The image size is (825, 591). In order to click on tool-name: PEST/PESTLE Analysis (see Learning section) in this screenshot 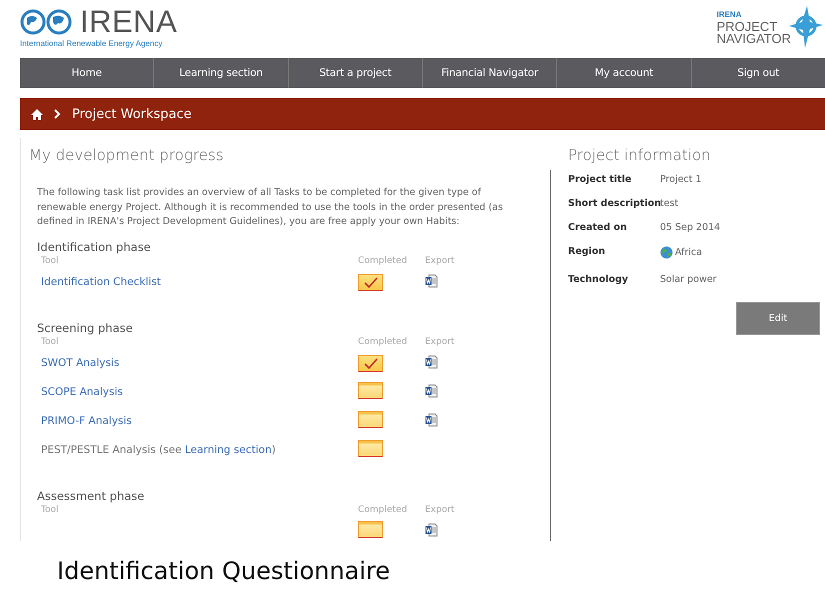, I will do `click(158, 450)`.